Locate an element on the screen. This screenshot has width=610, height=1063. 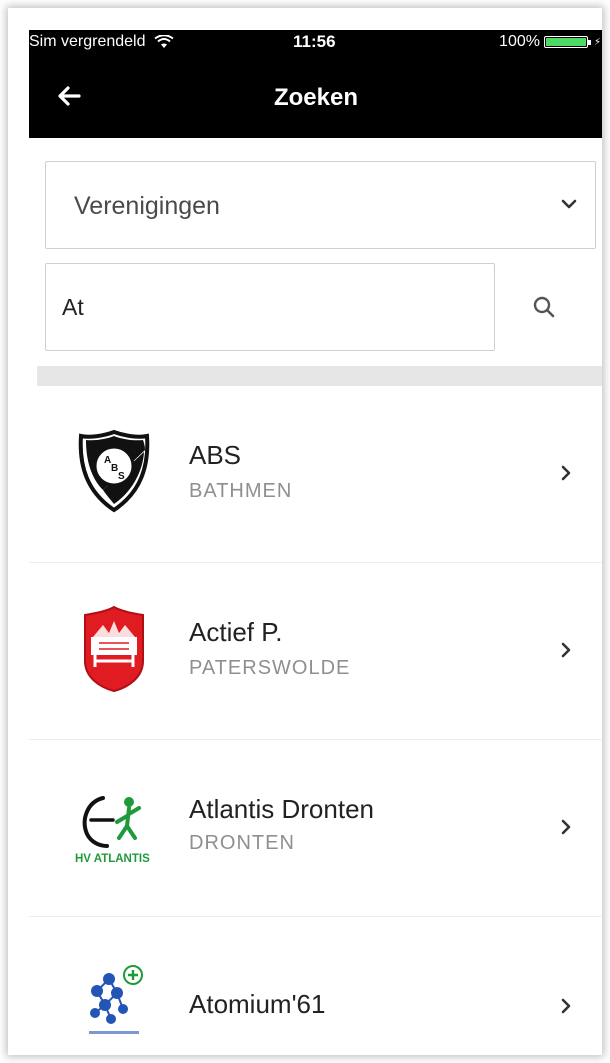
carrier-text: Sim vergrendeld is located at coordinates (87, 41).